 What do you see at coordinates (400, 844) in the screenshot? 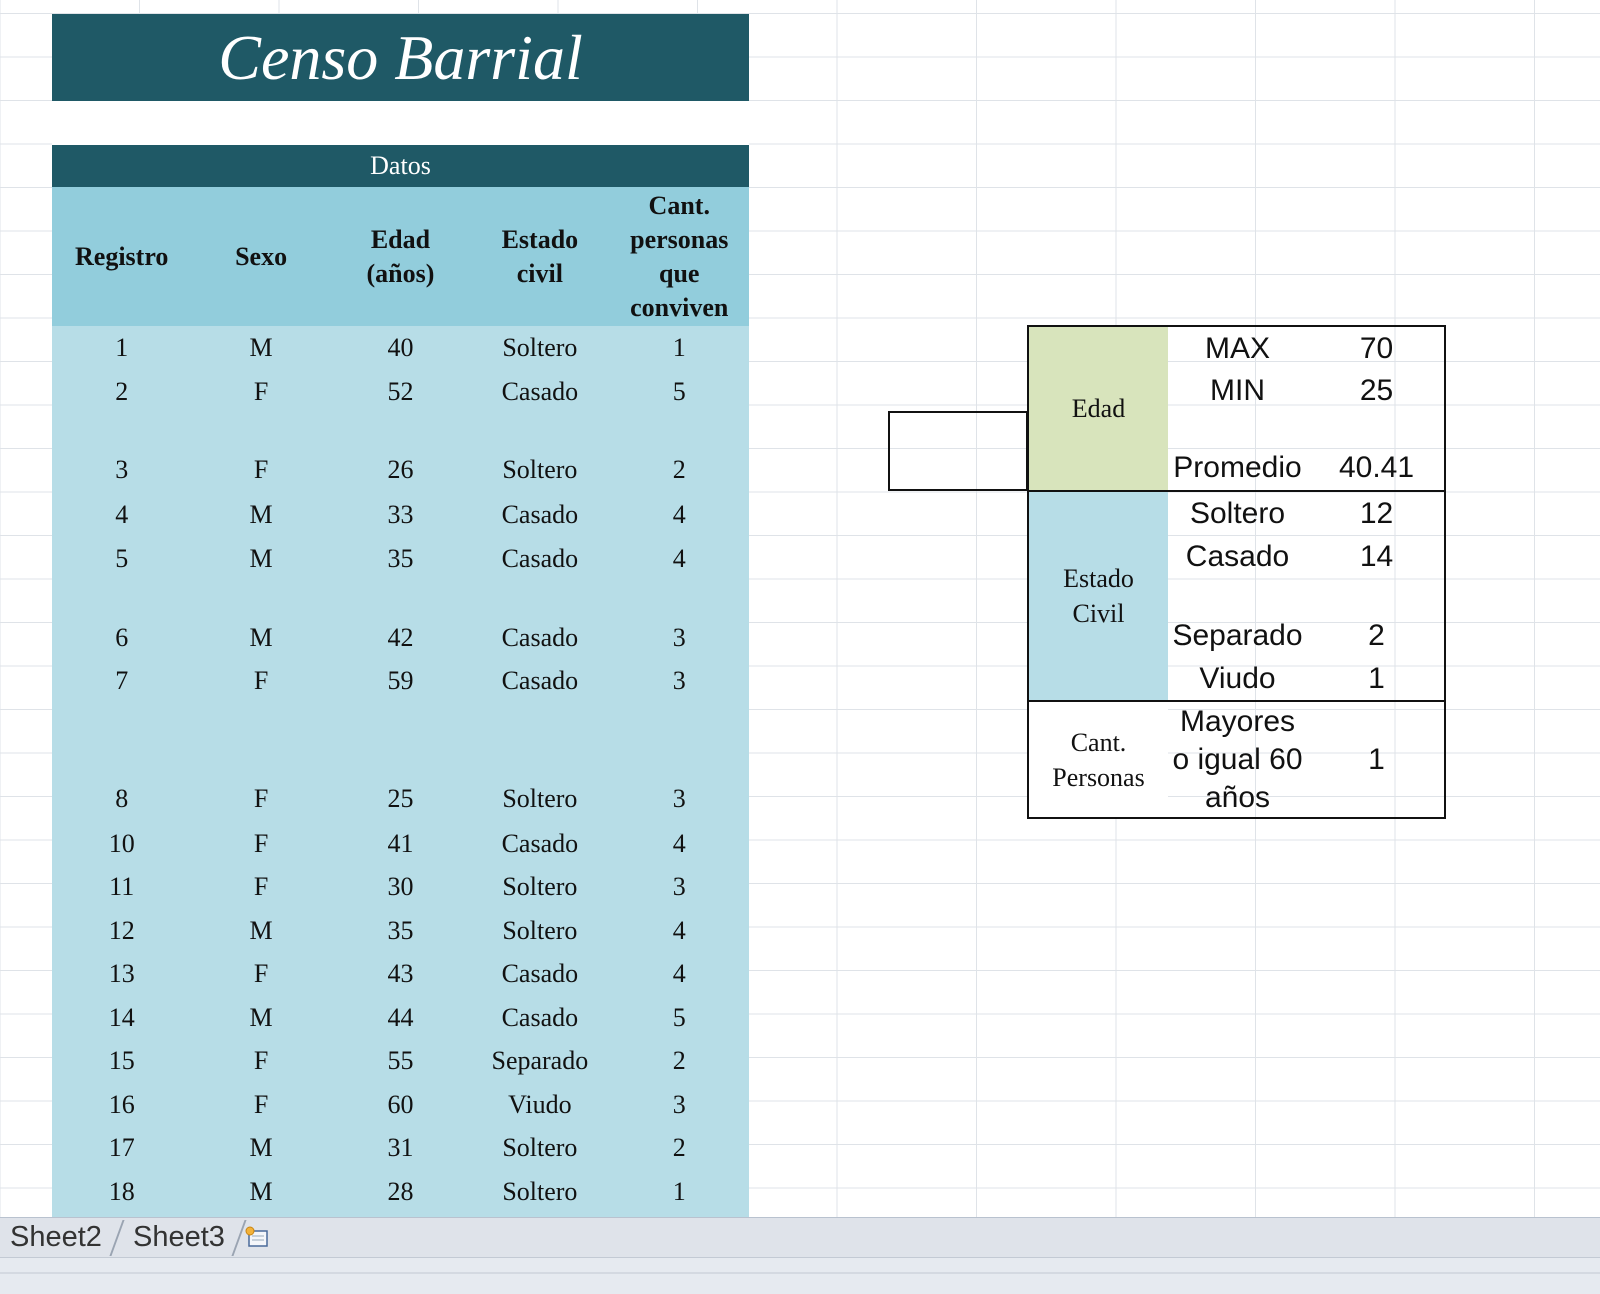
I see `cell-edad: 41` at bounding box center [400, 844].